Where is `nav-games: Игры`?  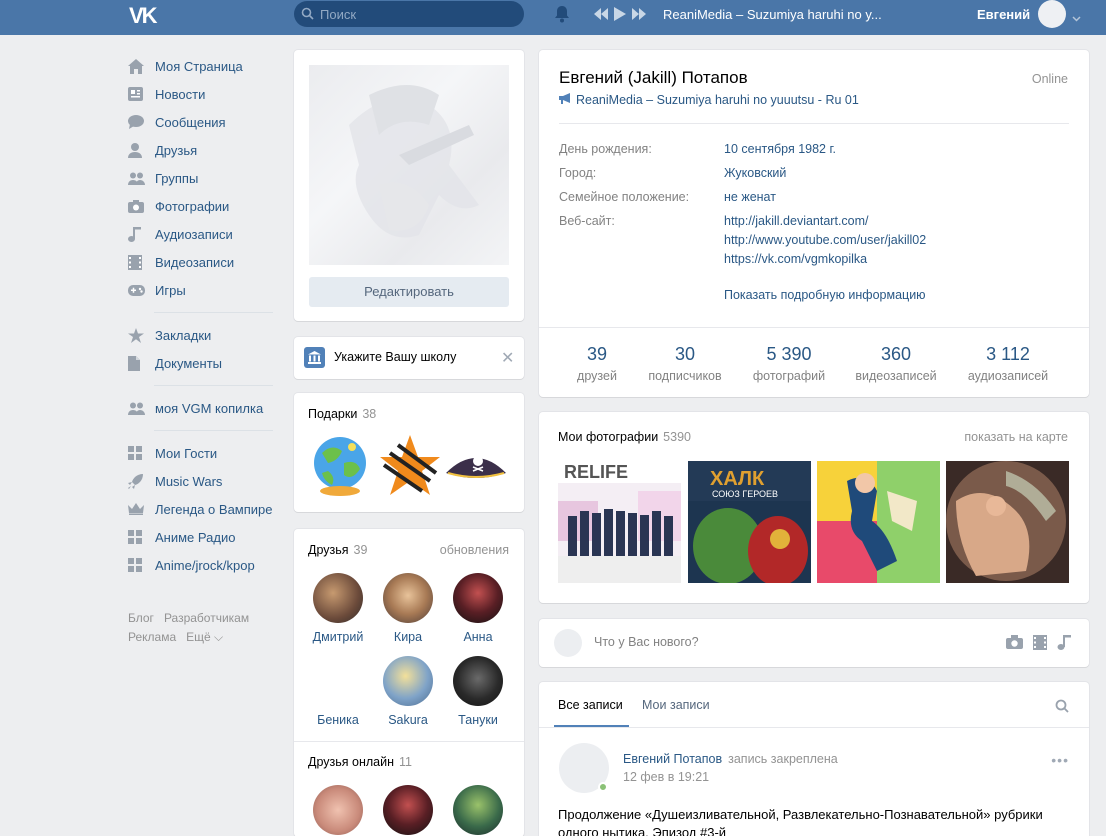 nav-games: Игры is located at coordinates (200, 290).